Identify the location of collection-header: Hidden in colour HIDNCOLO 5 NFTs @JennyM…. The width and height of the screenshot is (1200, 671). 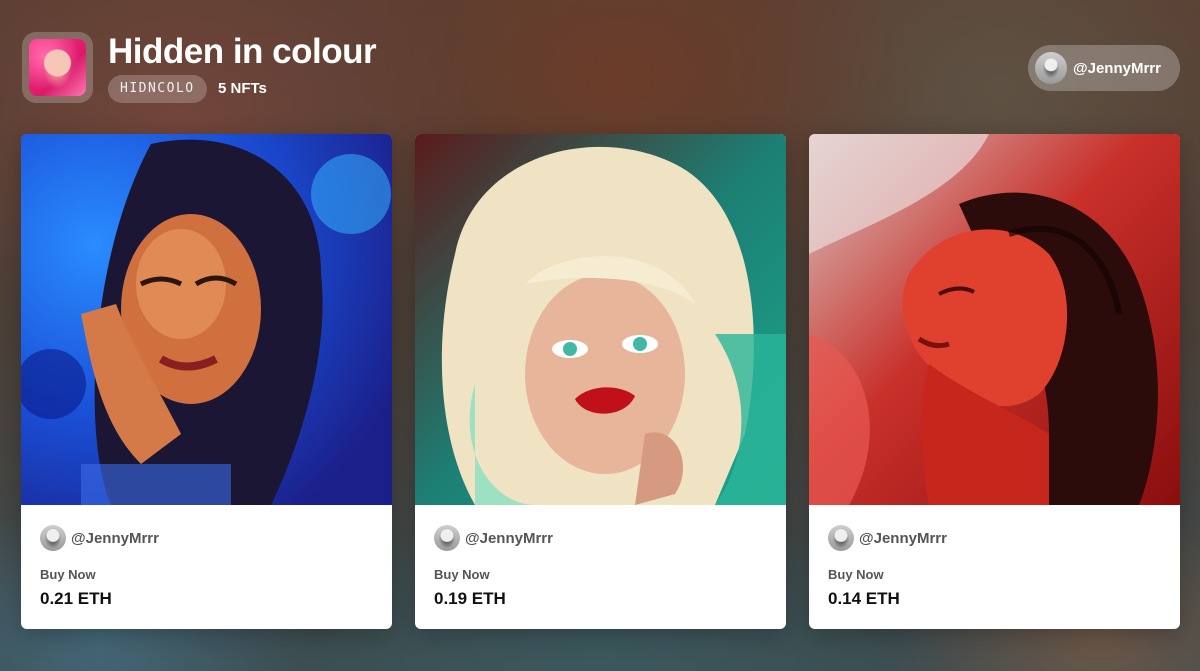
(601, 68).